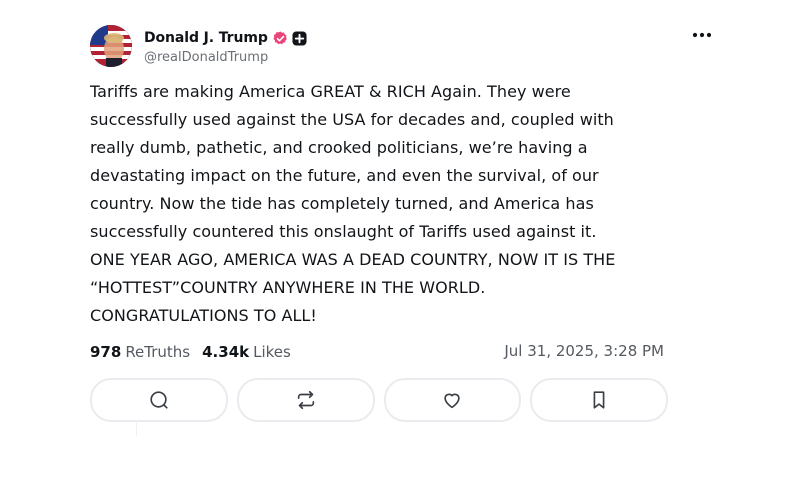  I want to click on more-options-button, so click(702, 35).